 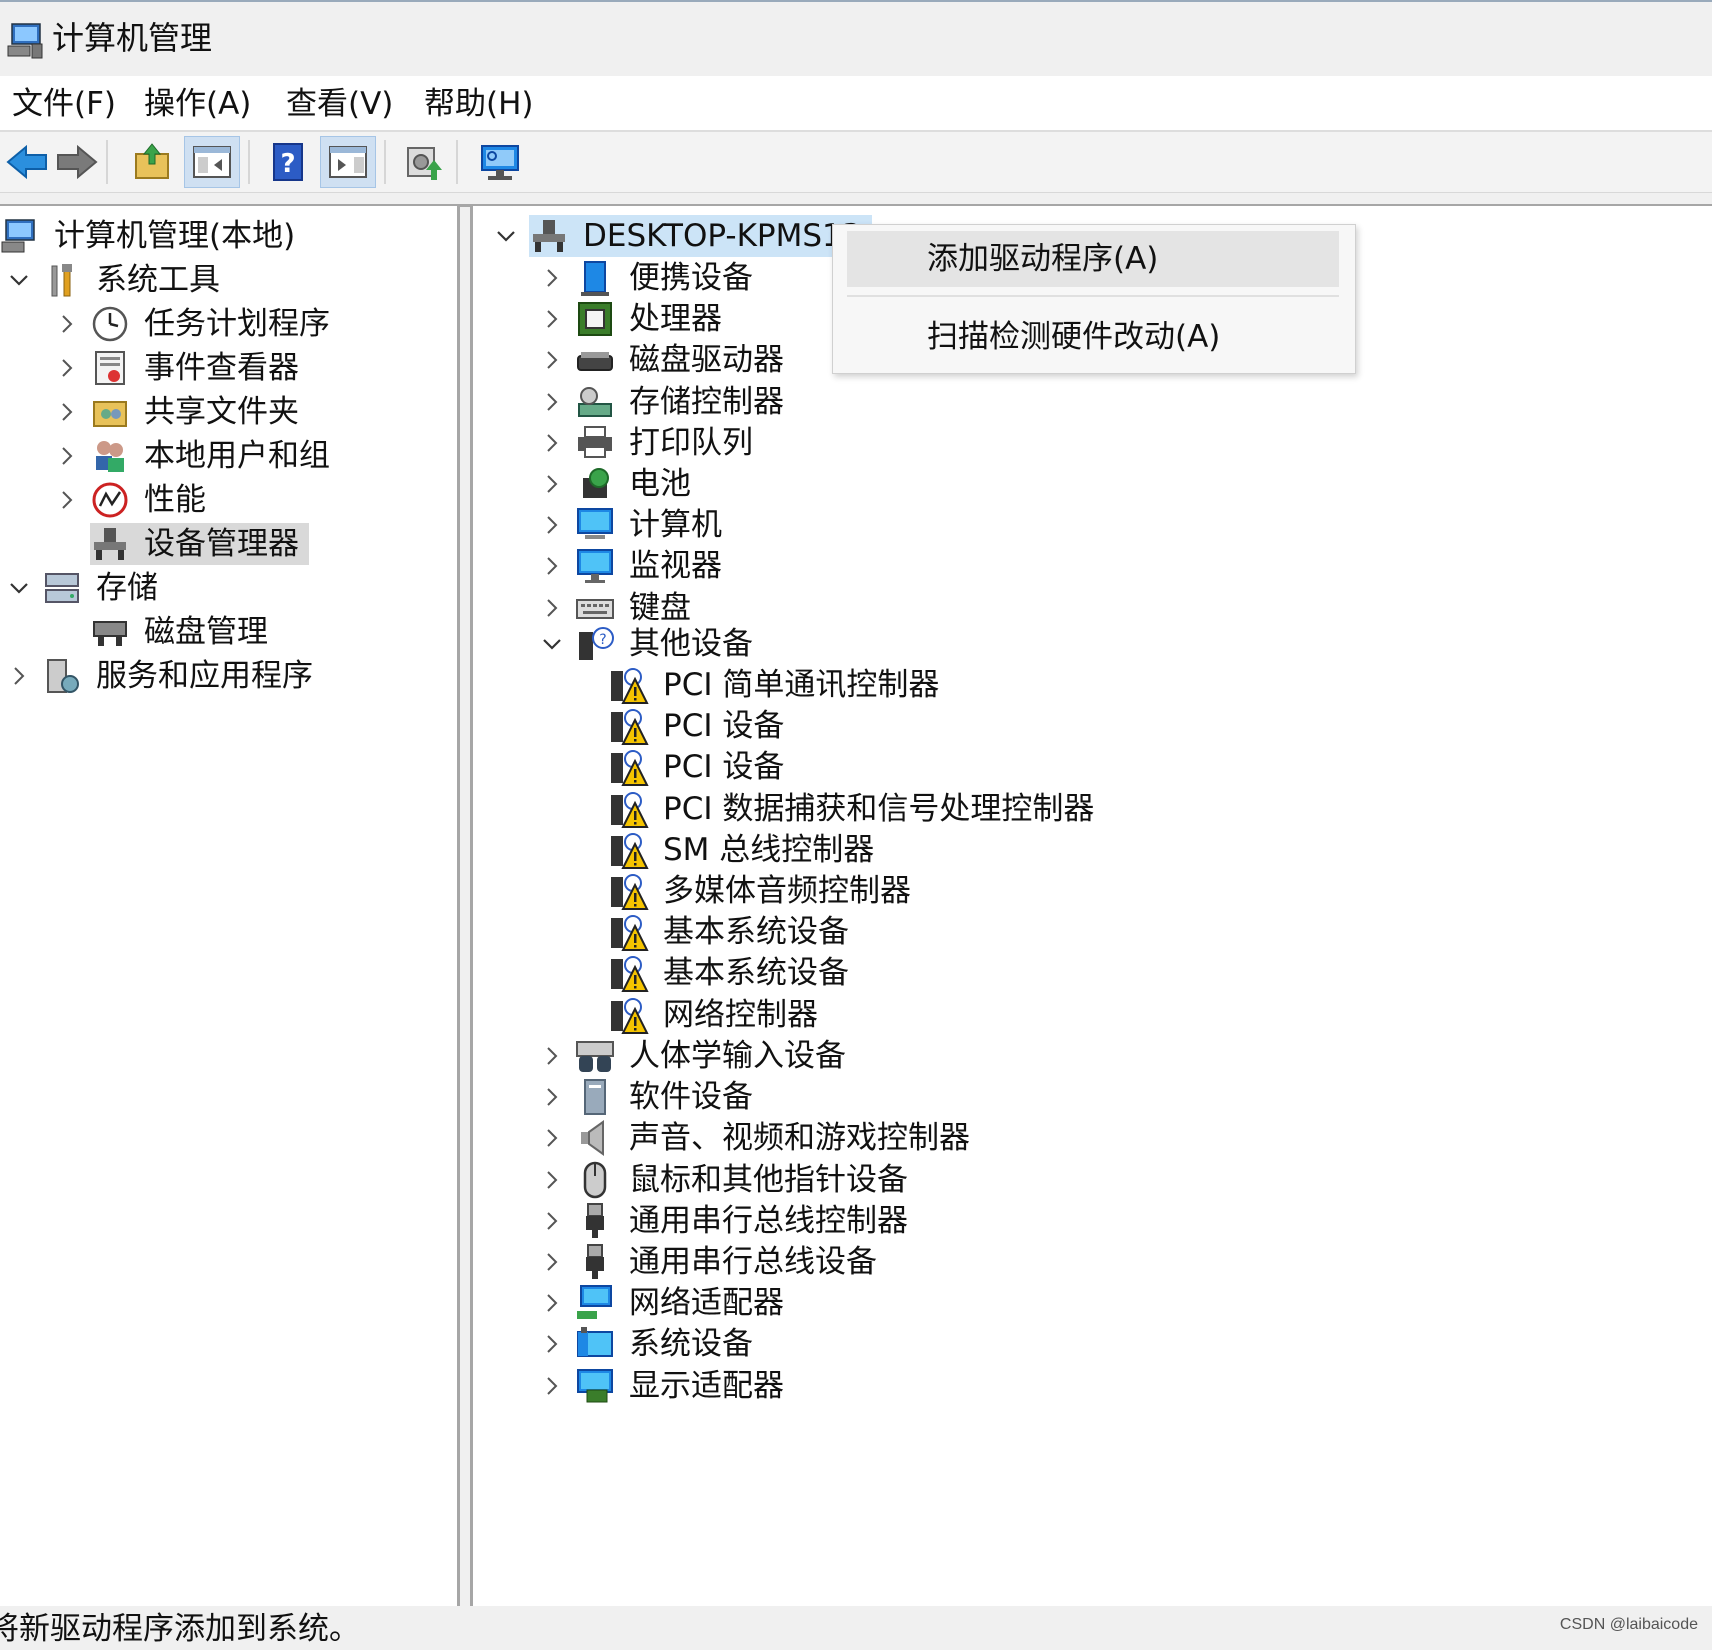 I want to click on tree-label: 通用串行总线设备, so click(x=753, y=1262).